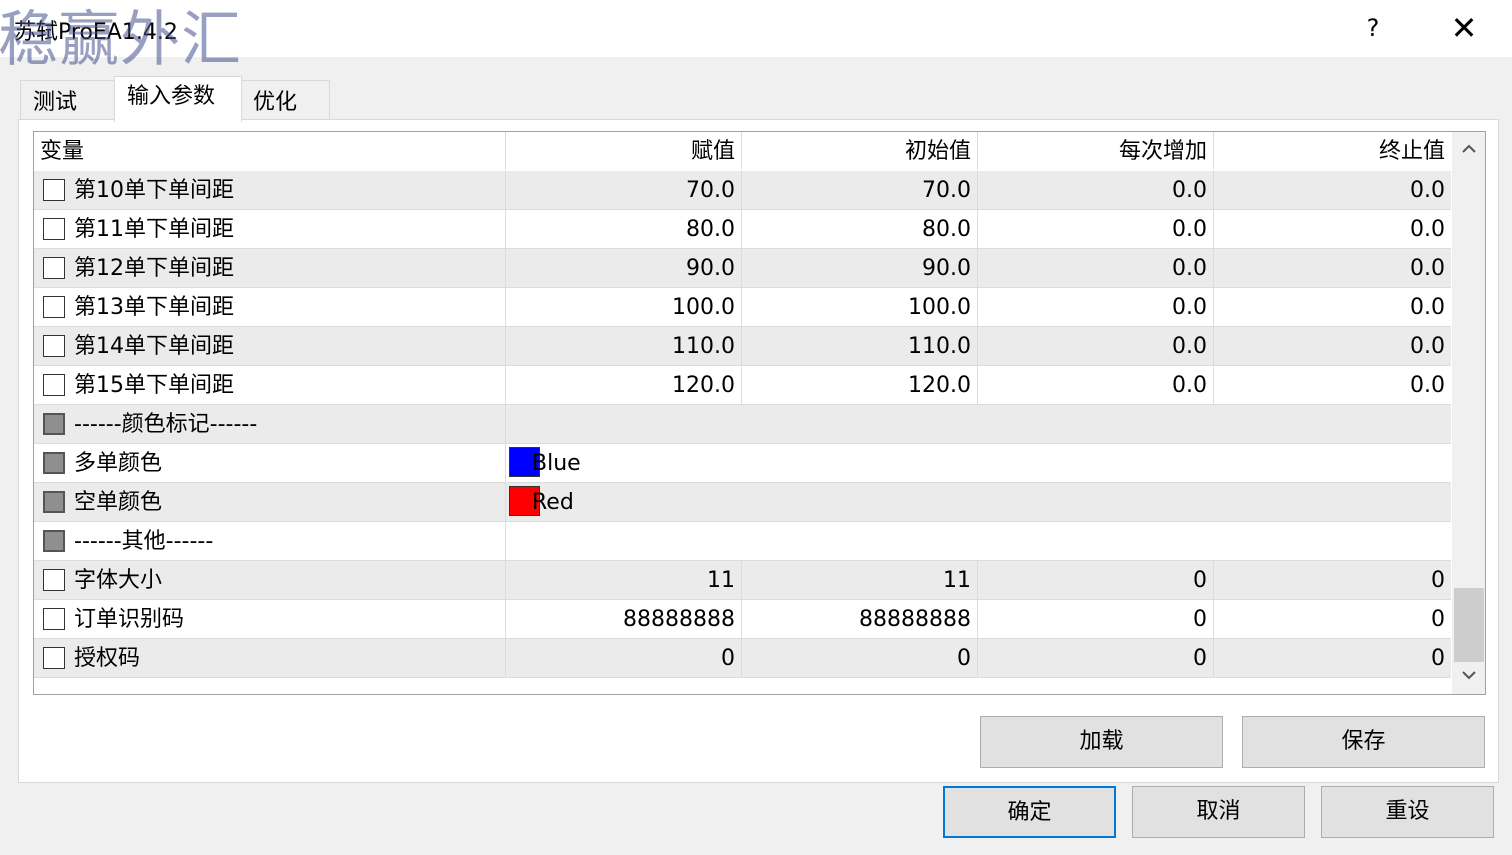 Image resolution: width=1512 pixels, height=855 pixels. I want to click on param-start: 120.0, so click(860, 385).